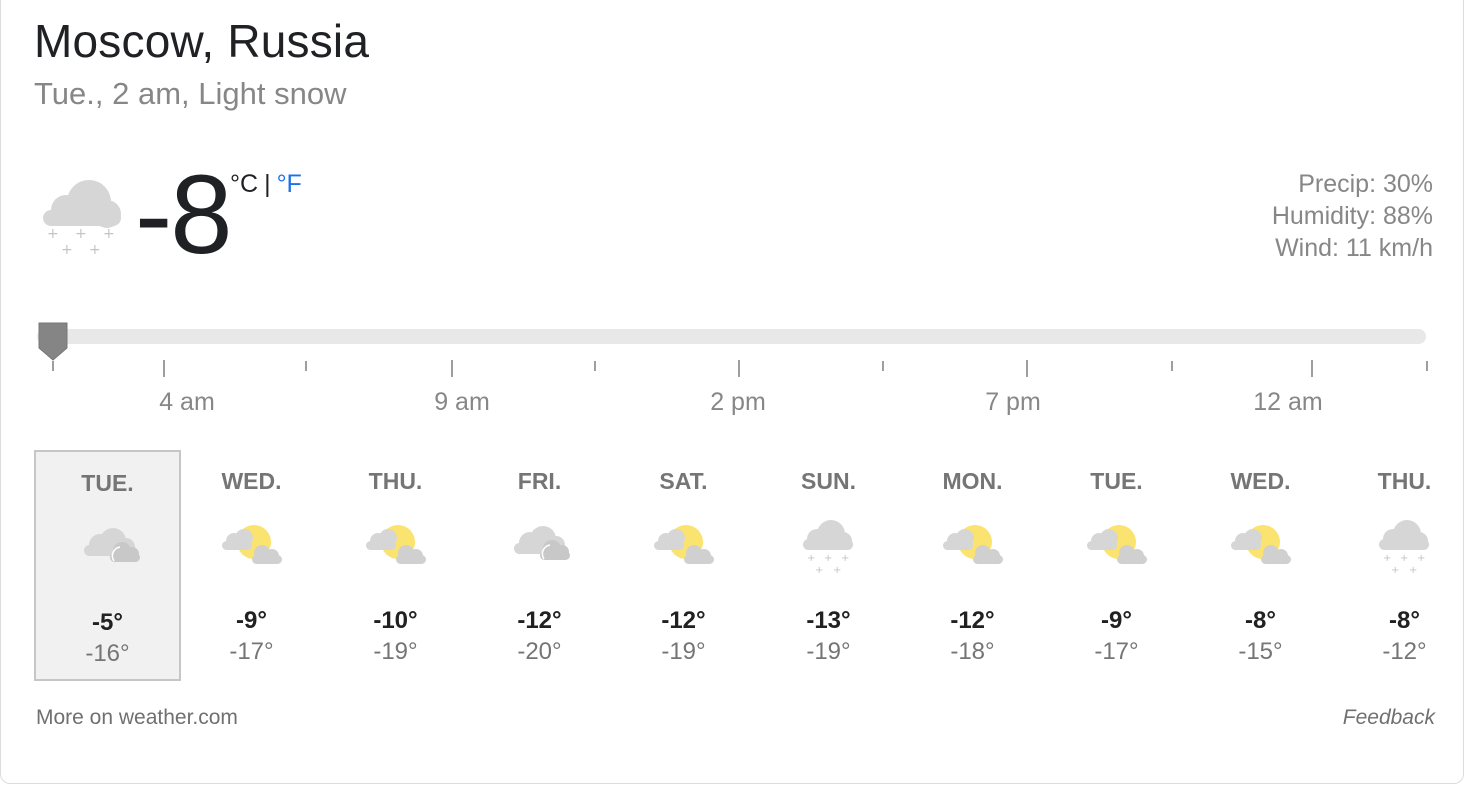 This screenshot has width=1466, height=788. I want to click on forecast-day: THU. -10° -19°, so click(395, 565).